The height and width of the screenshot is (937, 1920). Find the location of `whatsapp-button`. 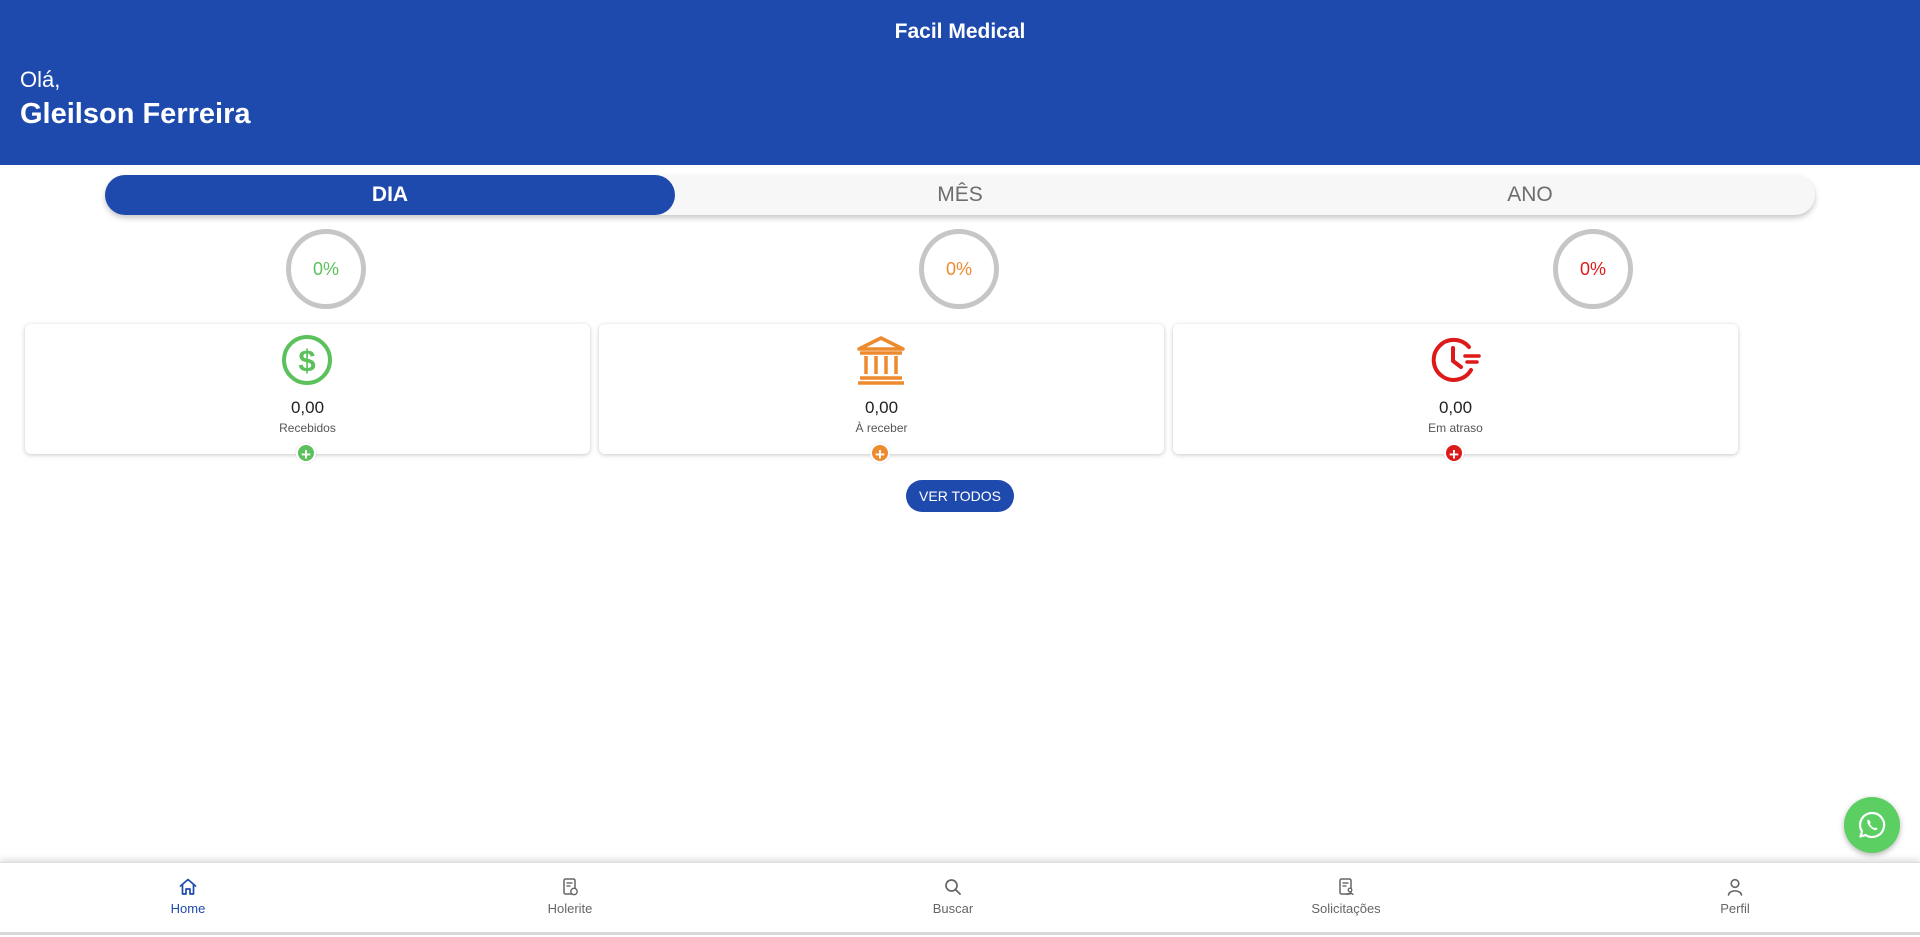

whatsapp-button is located at coordinates (1872, 825).